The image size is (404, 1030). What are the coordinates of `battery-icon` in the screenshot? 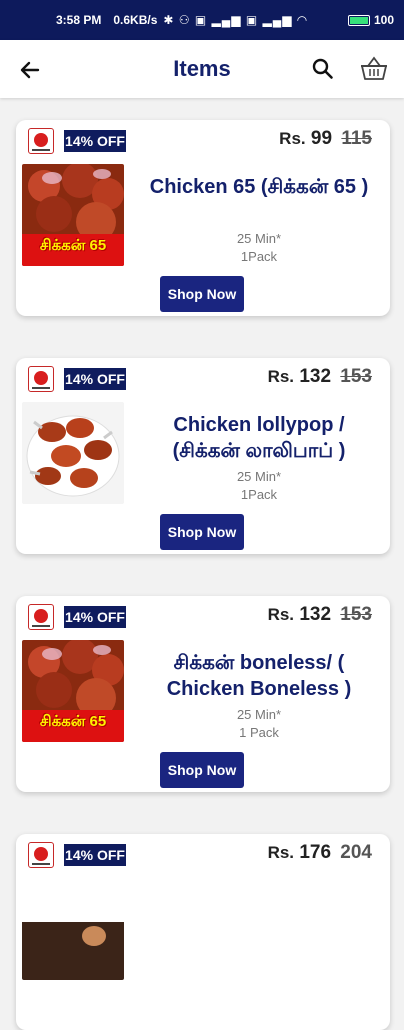 It's located at (358, 20).